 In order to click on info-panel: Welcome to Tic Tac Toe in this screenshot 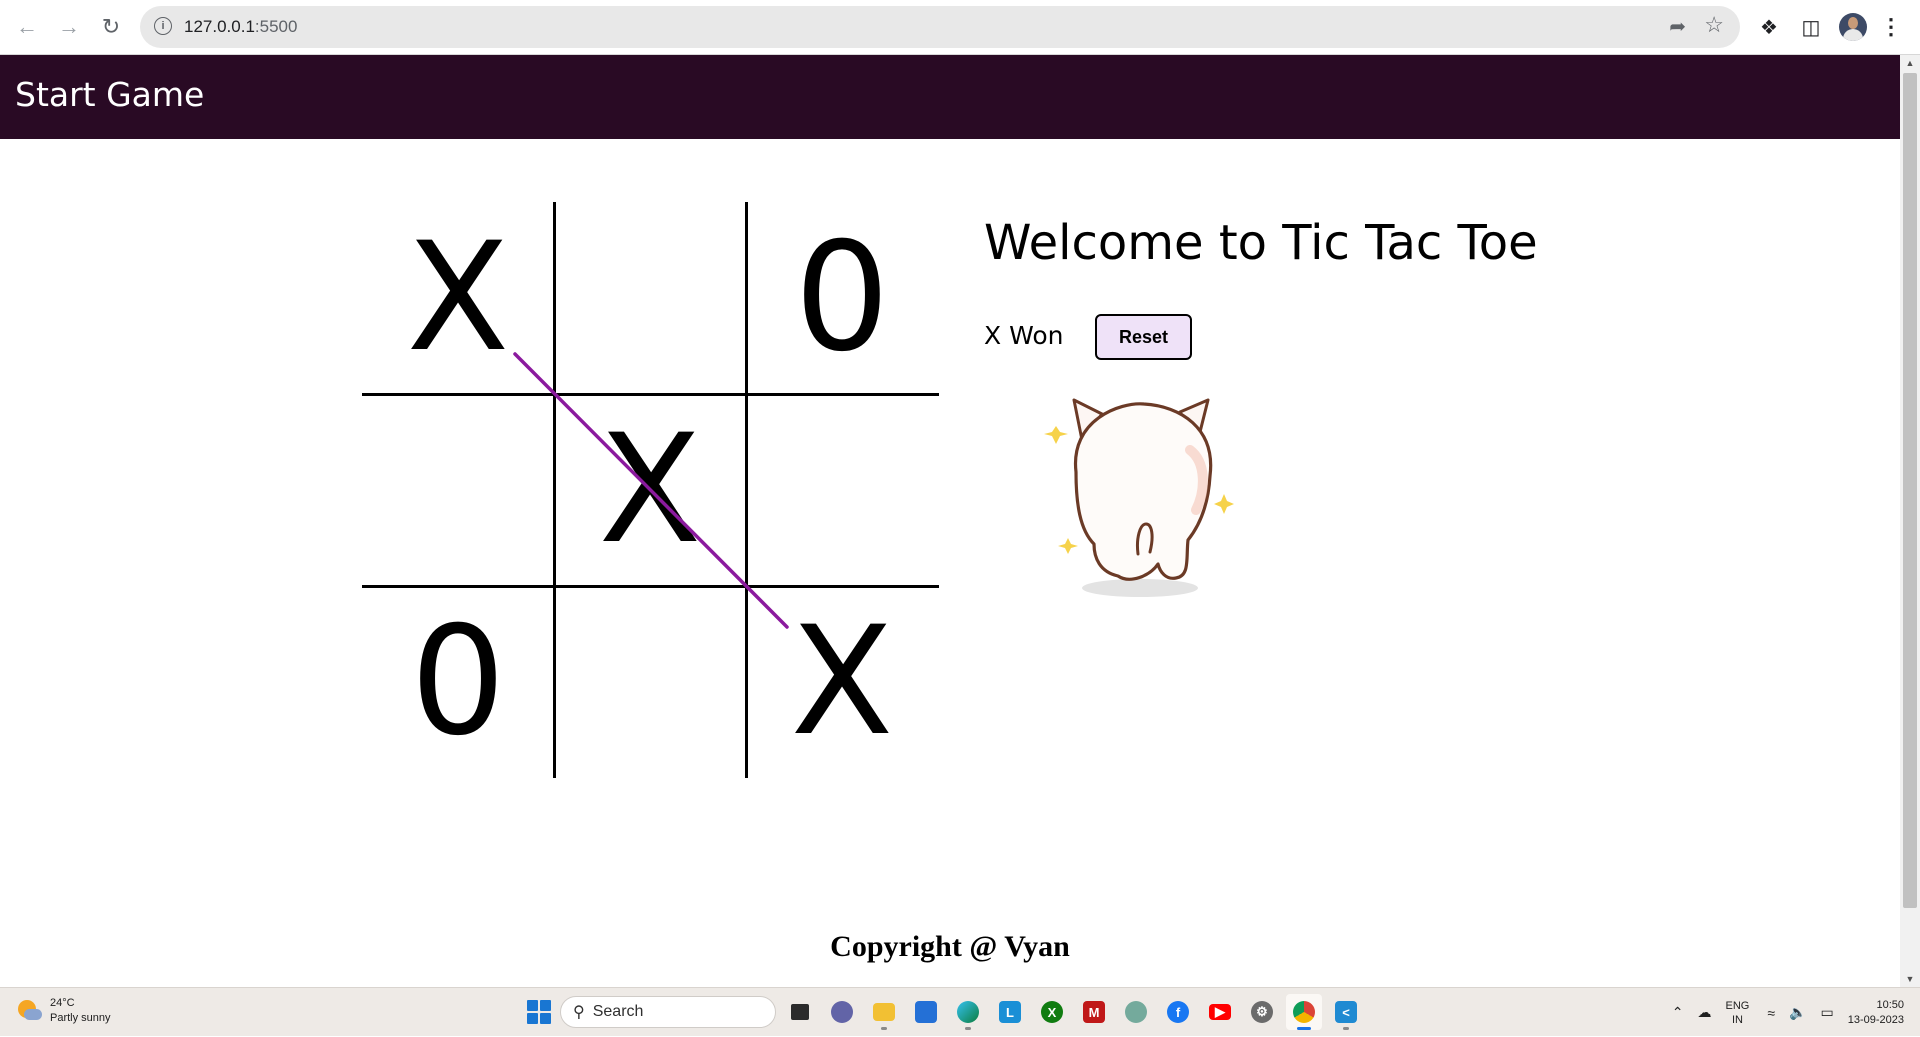, I will do `click(1261, 243)`.